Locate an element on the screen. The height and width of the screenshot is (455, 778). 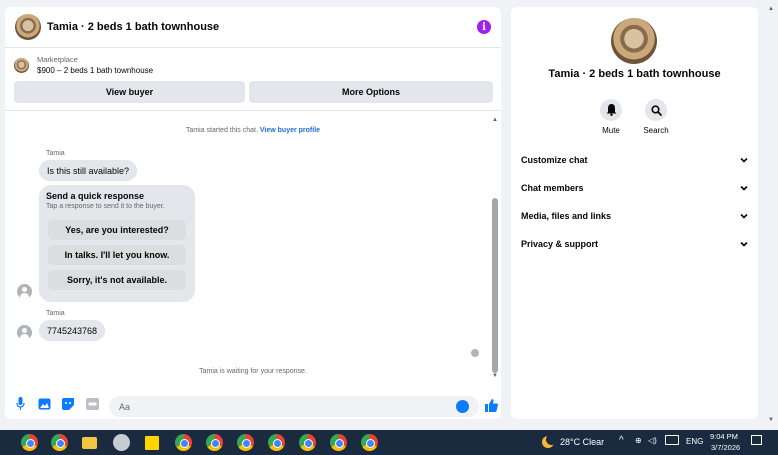
chat-title: Tamia · 2 beds 1 bath townhouse is located at coordinates (262, 27).